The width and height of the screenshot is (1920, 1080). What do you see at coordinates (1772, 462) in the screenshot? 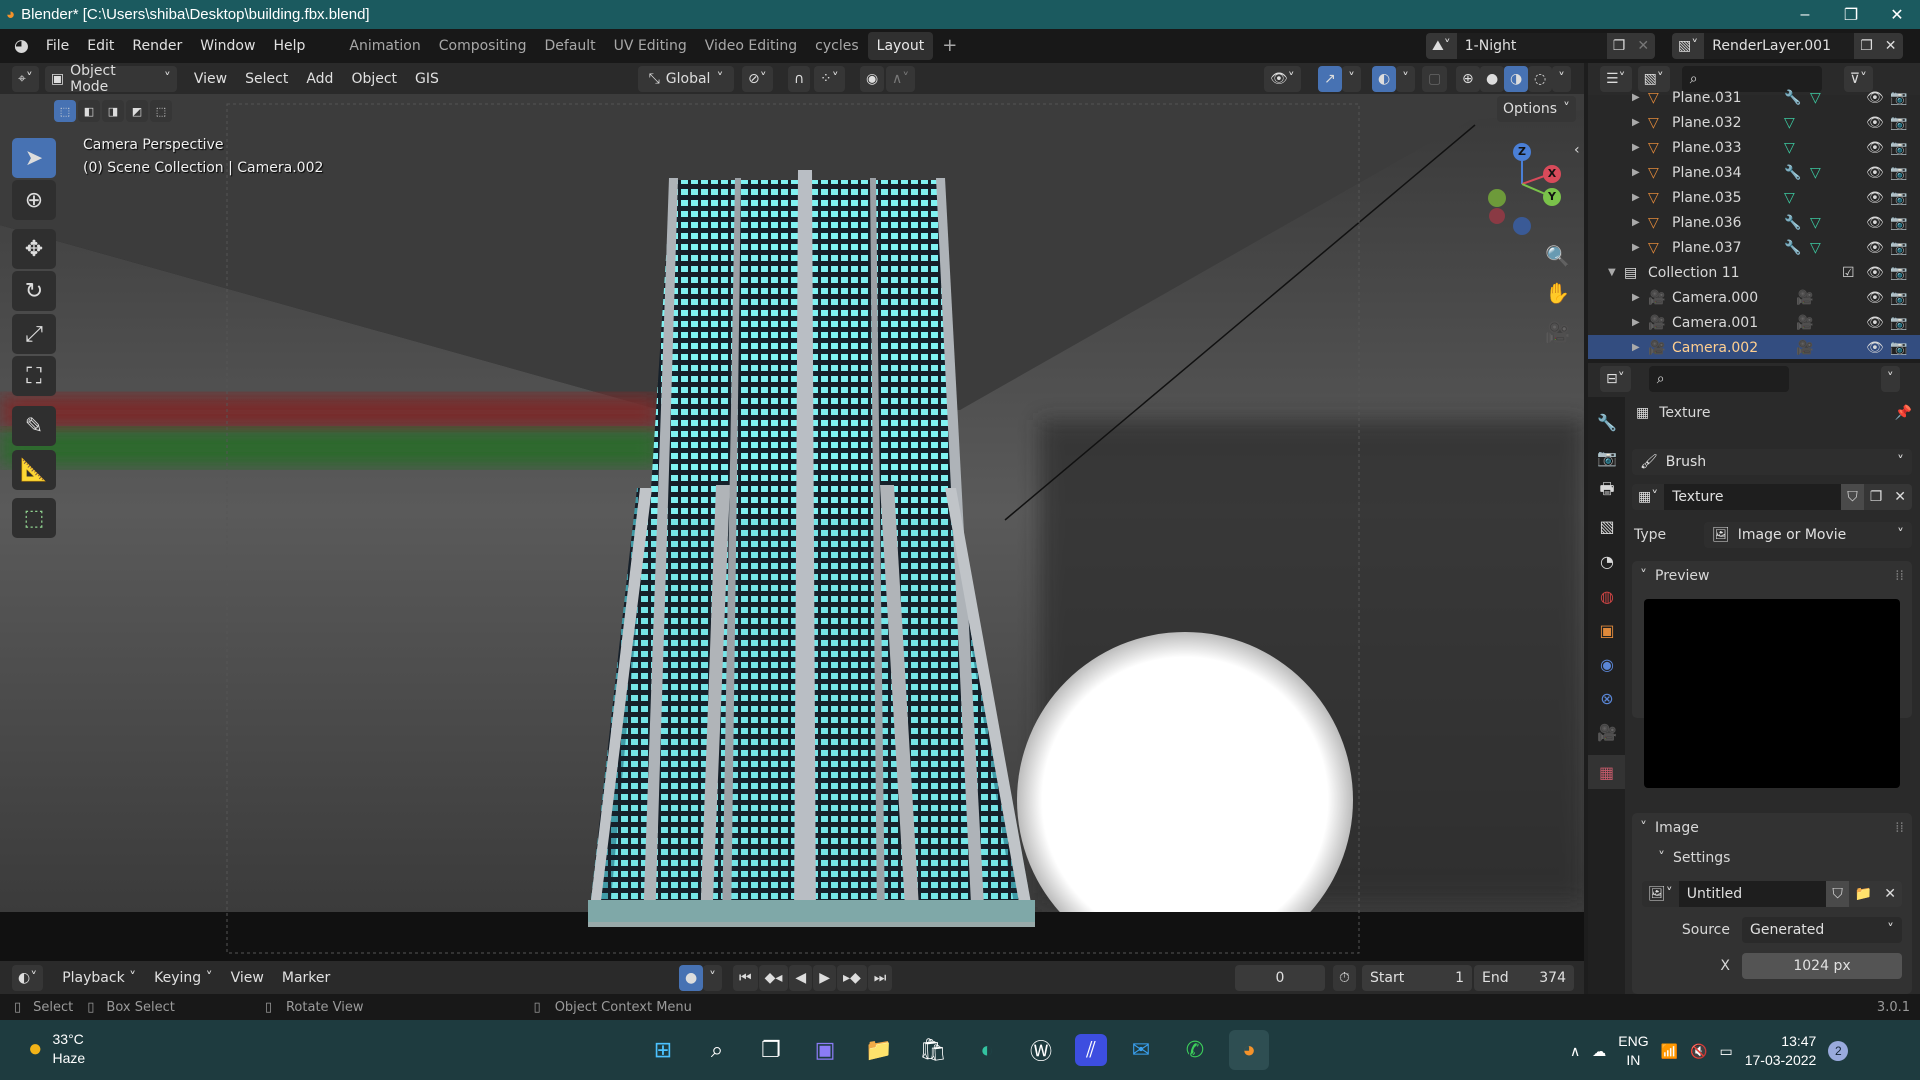
I see `brush-selector: 🖌 Brush ˅` at bounding box center [1772, 462].